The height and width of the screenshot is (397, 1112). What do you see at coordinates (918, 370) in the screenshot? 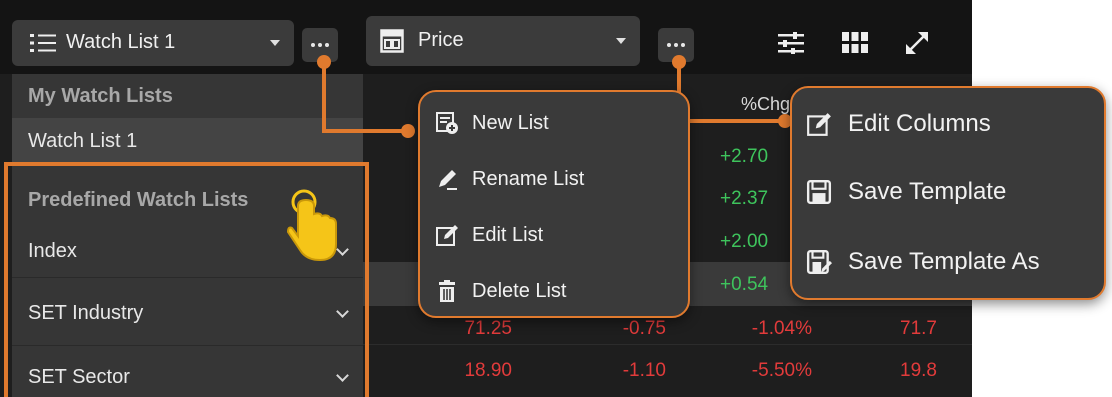
I see `prev-close: 19.8` at bounding box center [918, 370].